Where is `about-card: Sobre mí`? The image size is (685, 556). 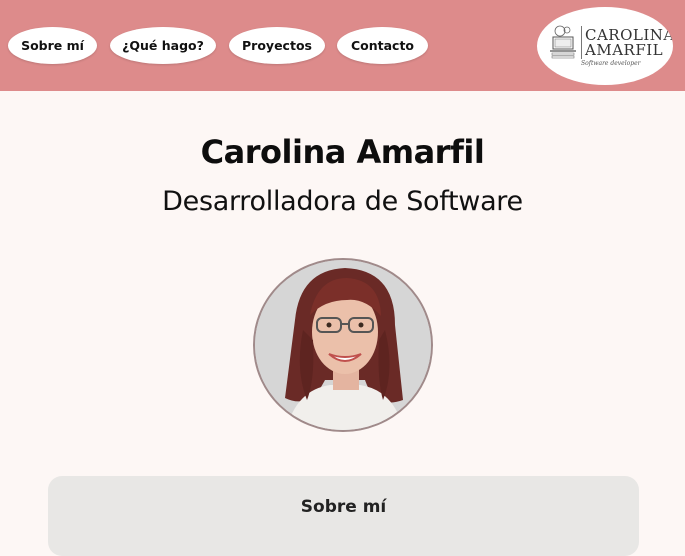
about-card: Sobre mí is located at coordinates (343, 516).